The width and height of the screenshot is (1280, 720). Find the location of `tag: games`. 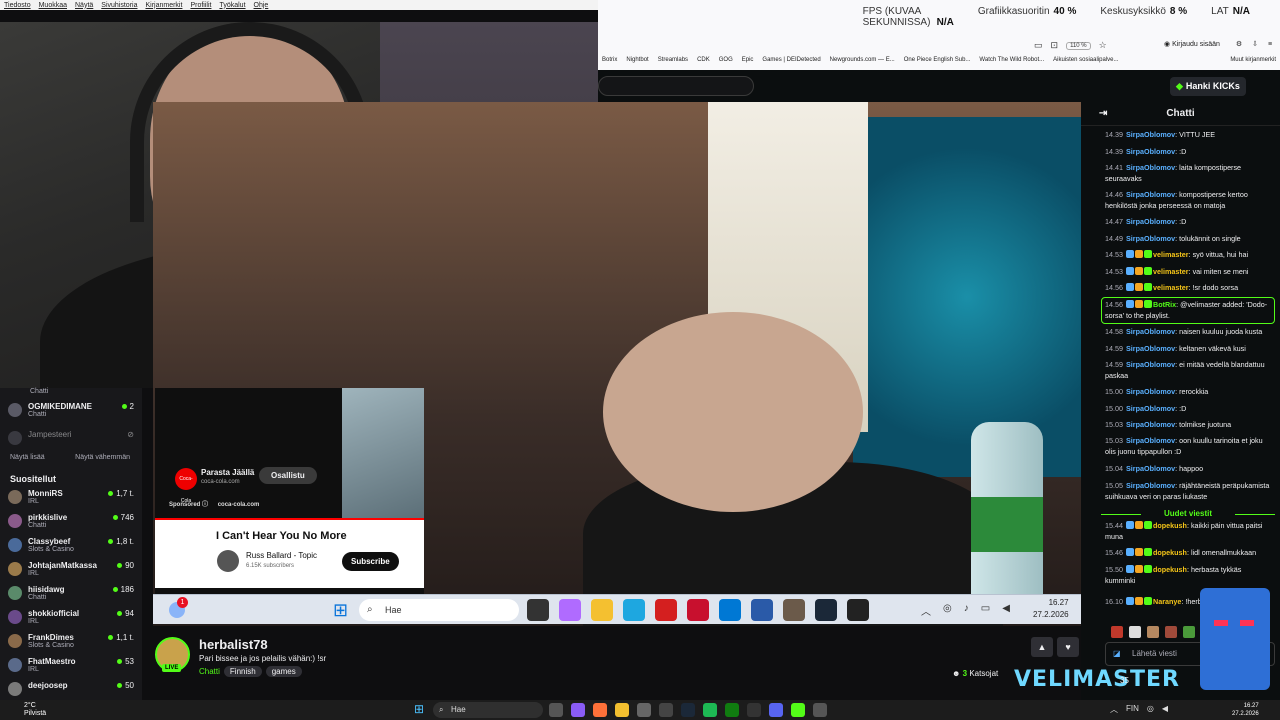

tag: games is located at coordinates (283, 671).